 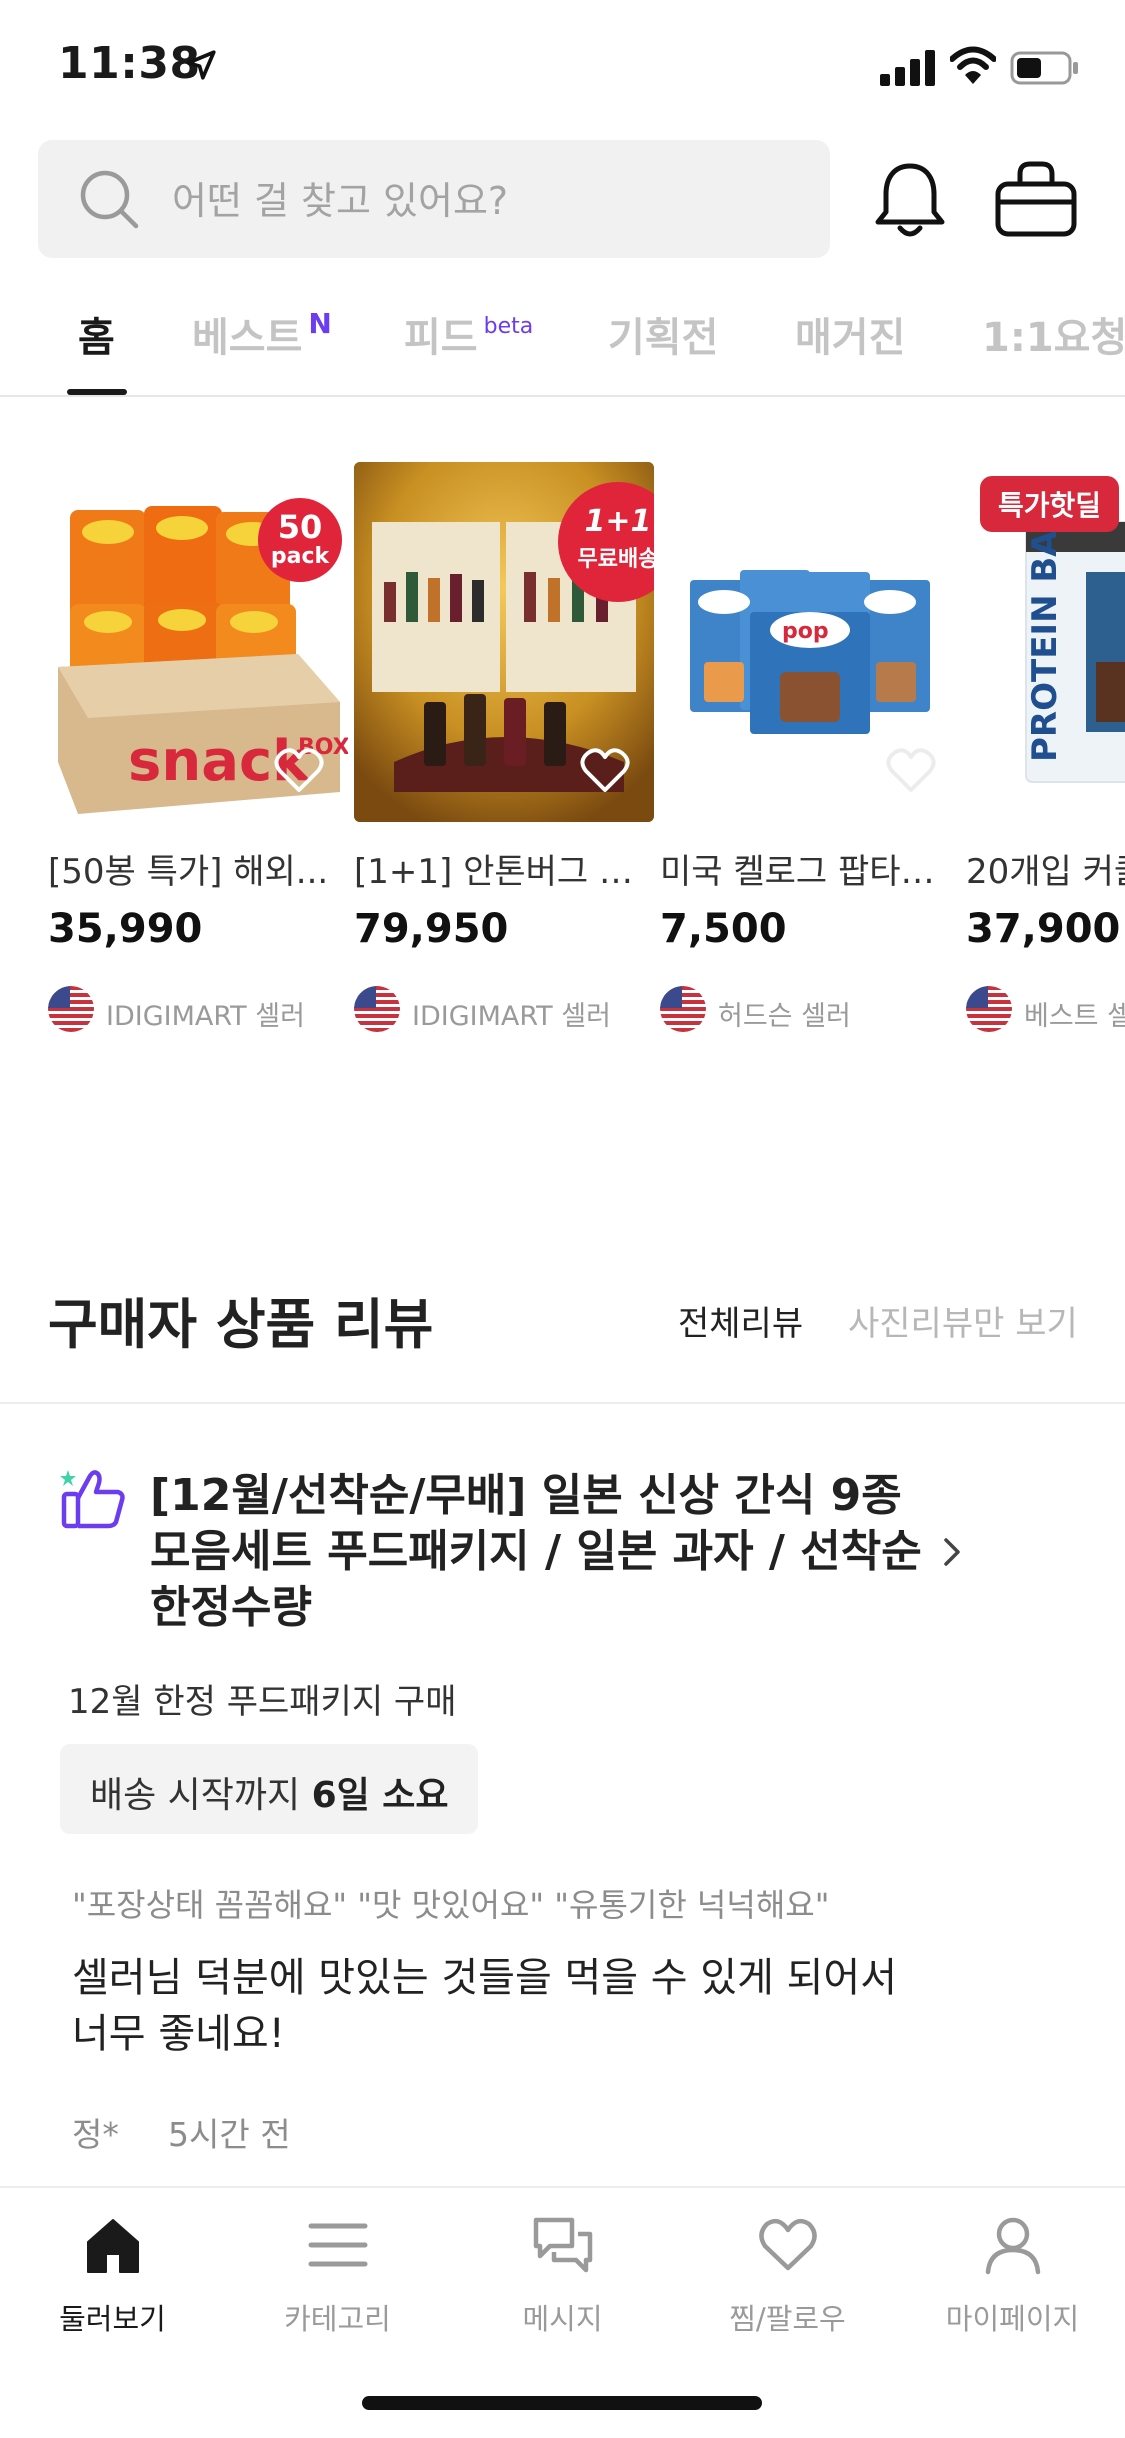 I want to click on review-body: 셀러님 덕분에 맛있는 것들을 먹을 수 있게 되어서 너무 좋네요!, so click(x=522, y=2006).